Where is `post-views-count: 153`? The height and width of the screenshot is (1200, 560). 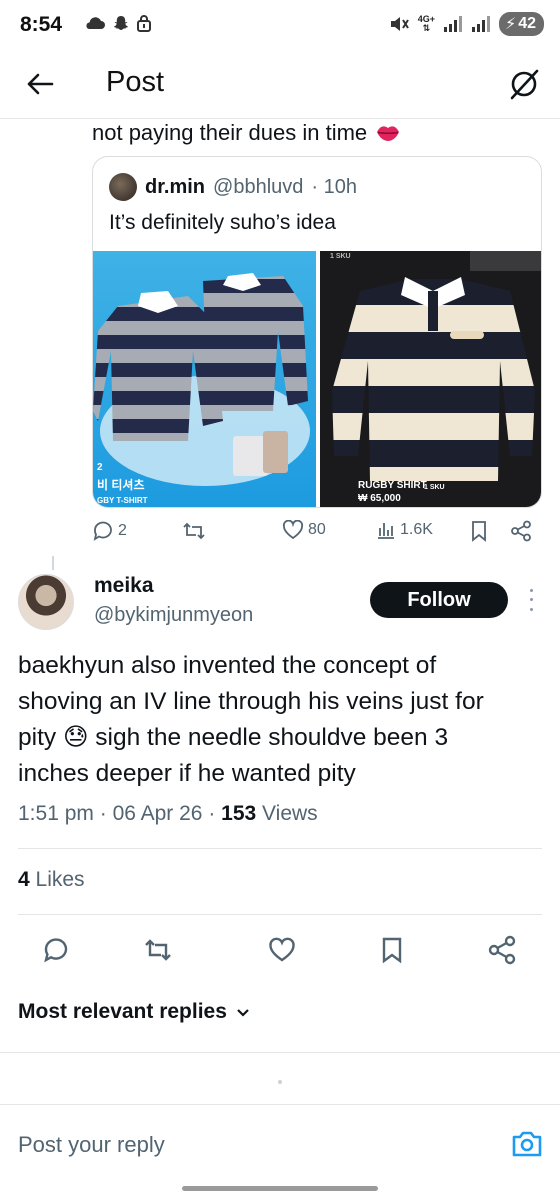 post-views-count: 153 is located at coordinates (239, 813).